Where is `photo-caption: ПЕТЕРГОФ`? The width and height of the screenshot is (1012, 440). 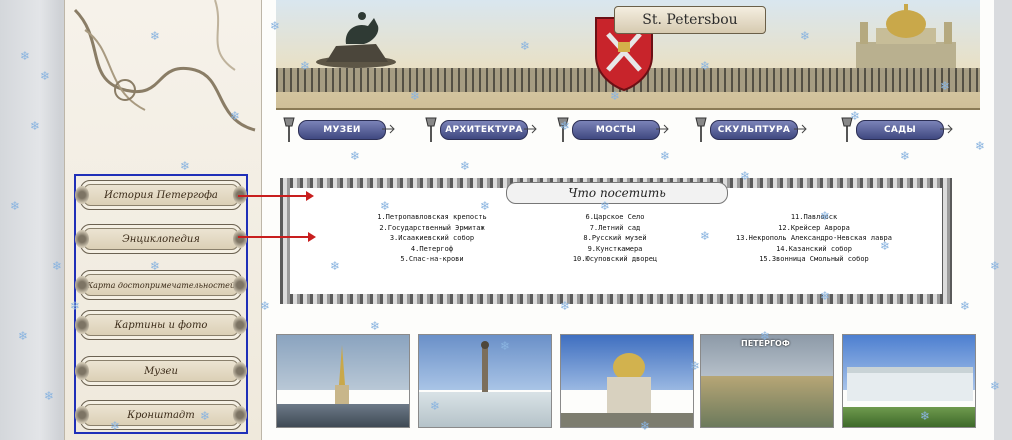 photo-caption: ПЕТЕРГОФ is located at coordinates (765, 343).